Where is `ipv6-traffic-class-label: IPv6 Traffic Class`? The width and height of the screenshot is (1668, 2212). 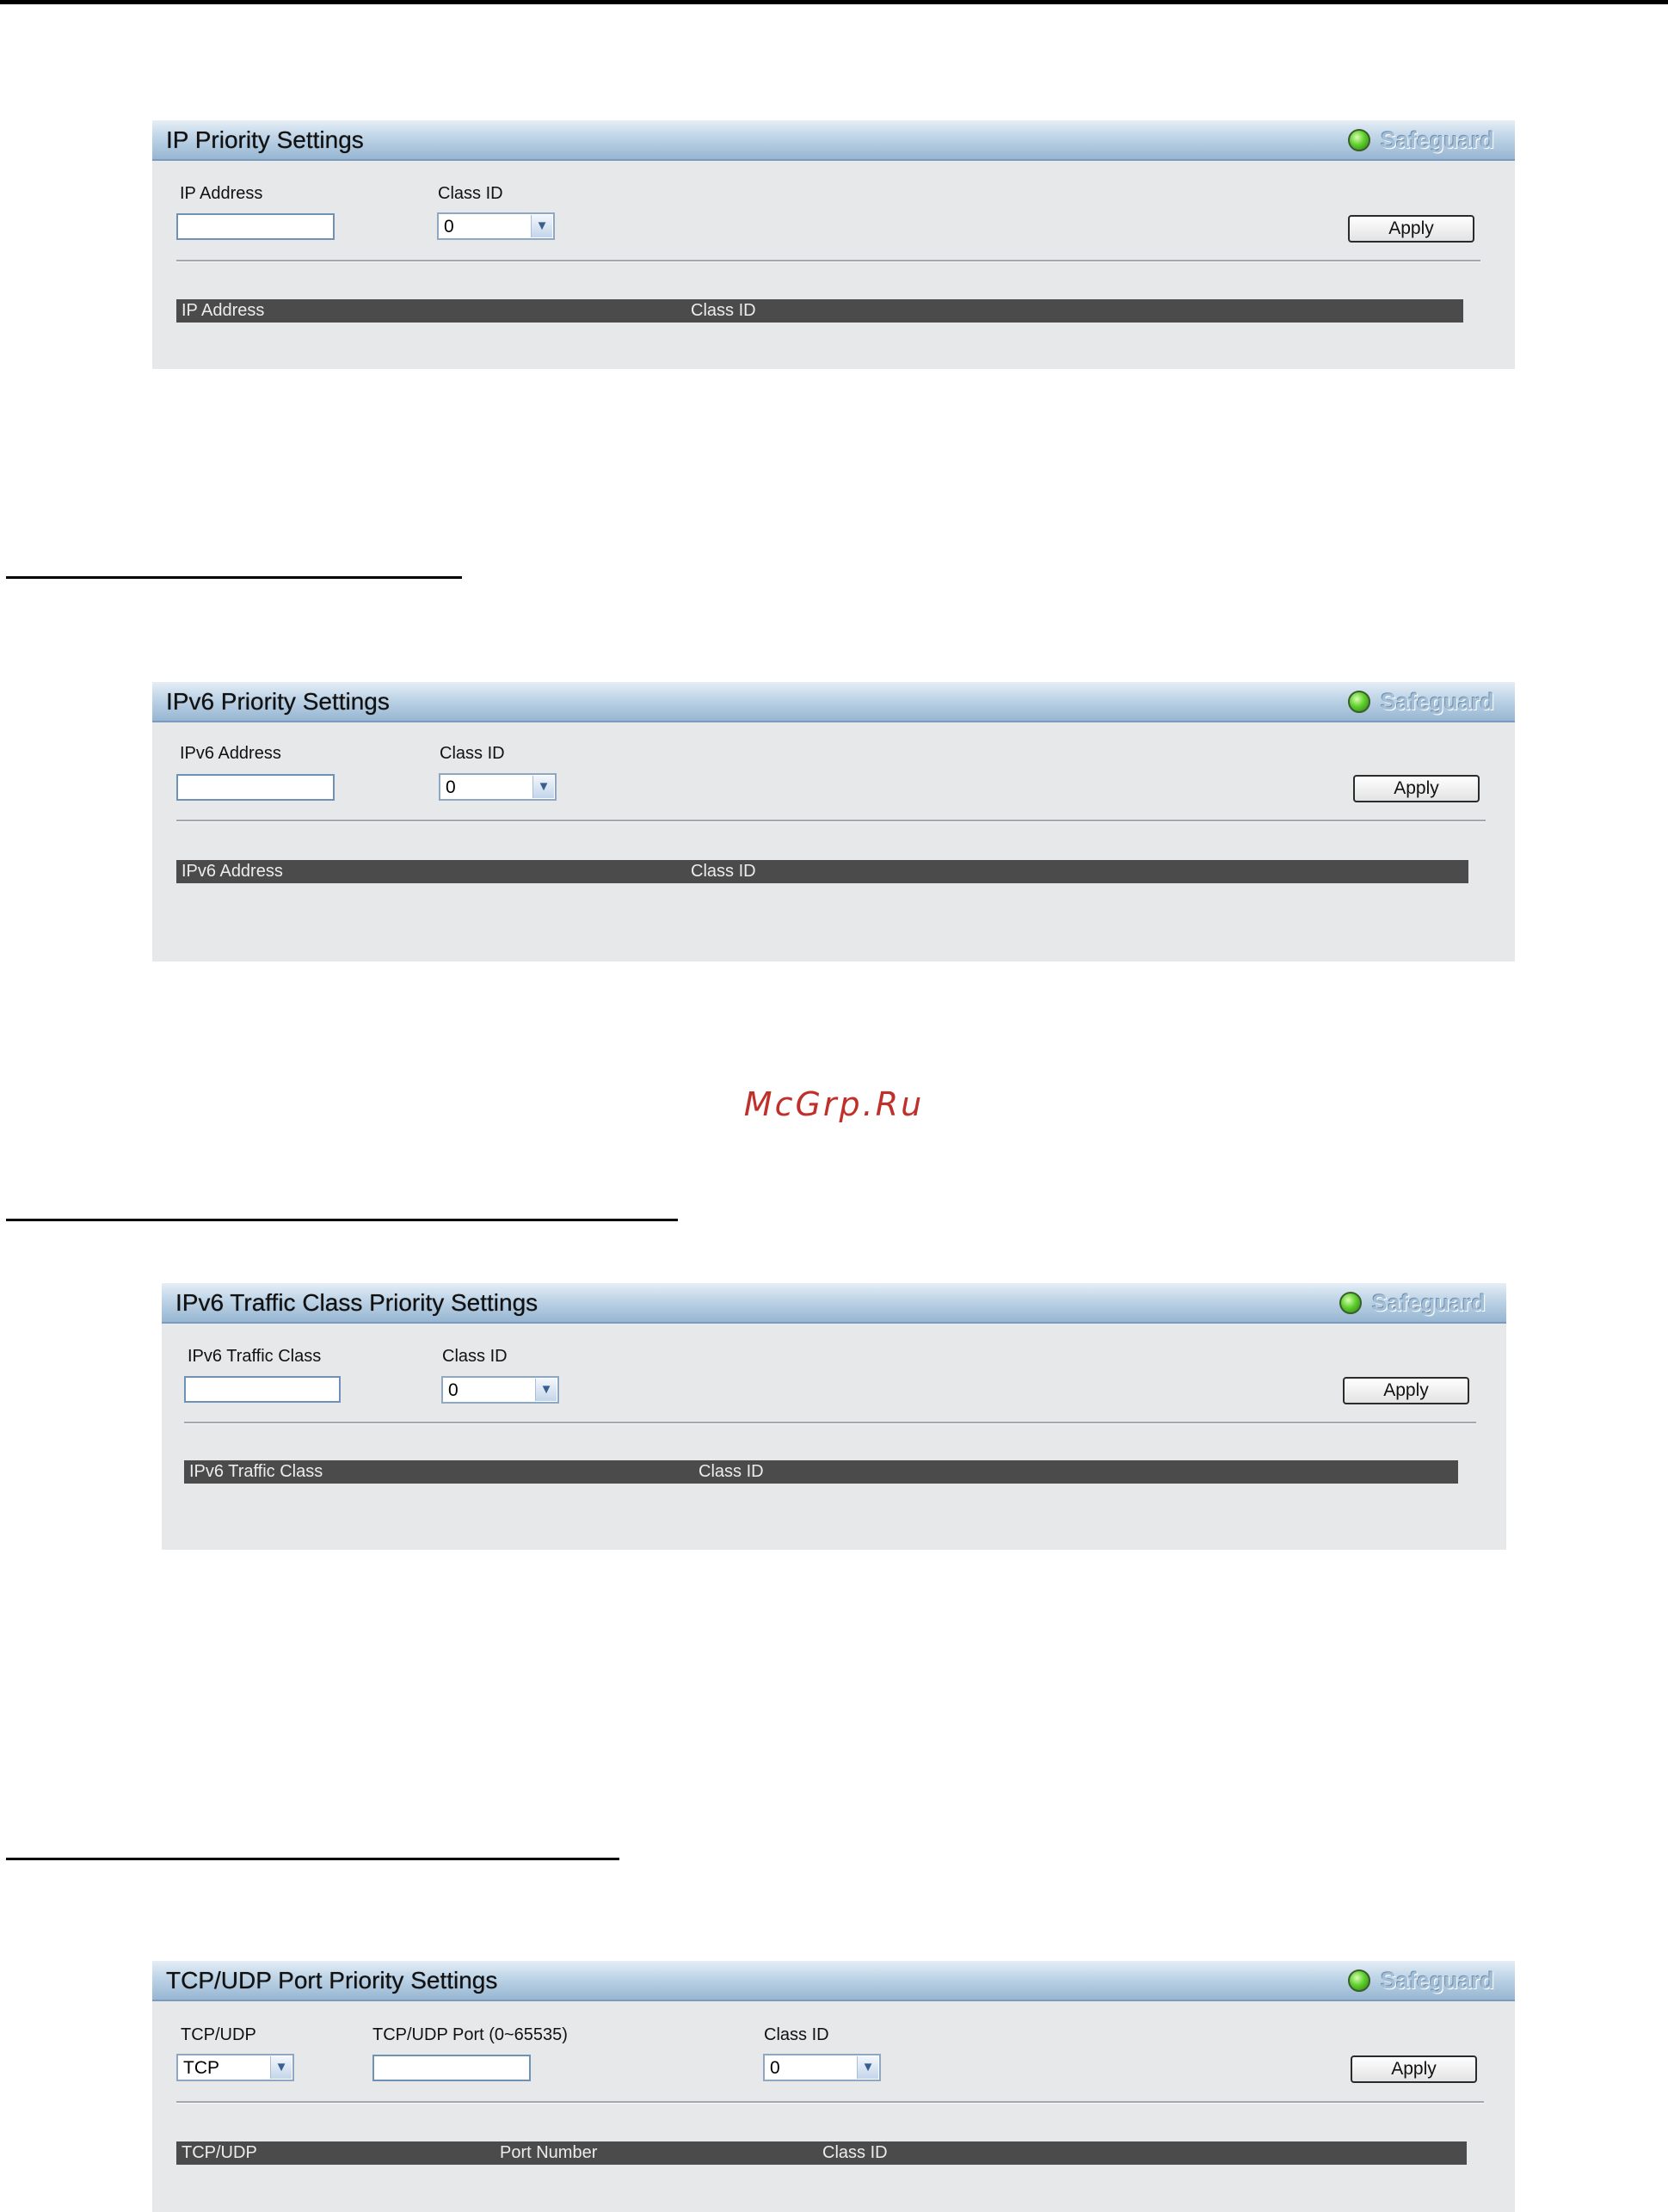 ipv6-traffic-class-label: IPv6 Traffic Class is located at coordinates (255, 1356).